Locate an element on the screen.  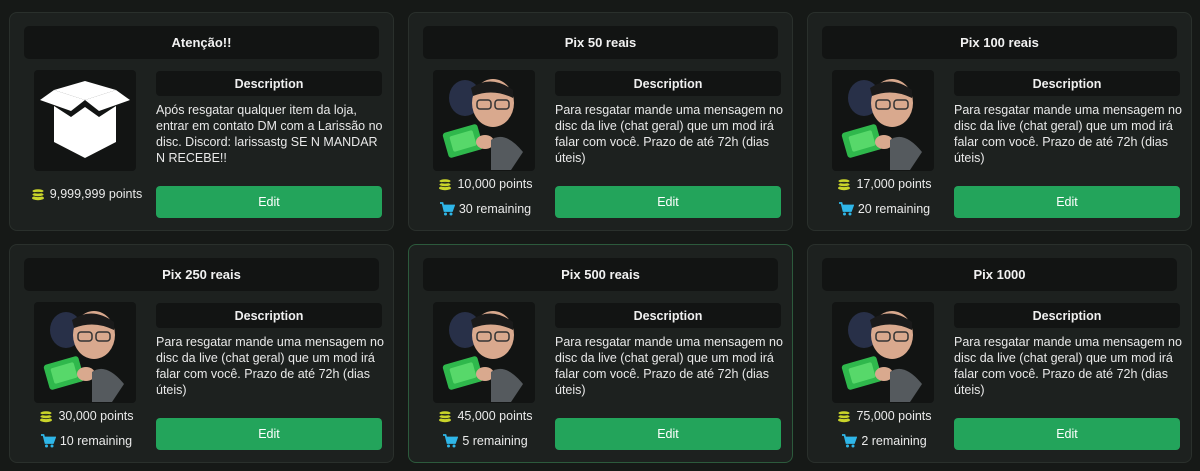
reward-title: Pix 250 reais is located at coordinates (201, 274).